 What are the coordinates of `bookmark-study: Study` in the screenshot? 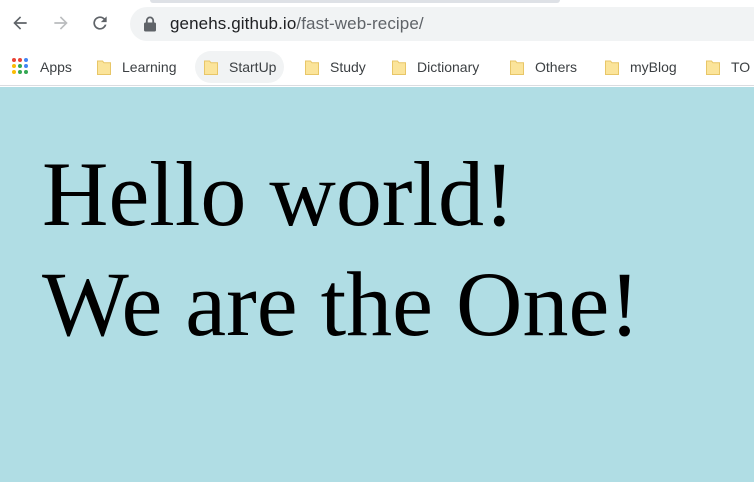 It's located at (335, 67).